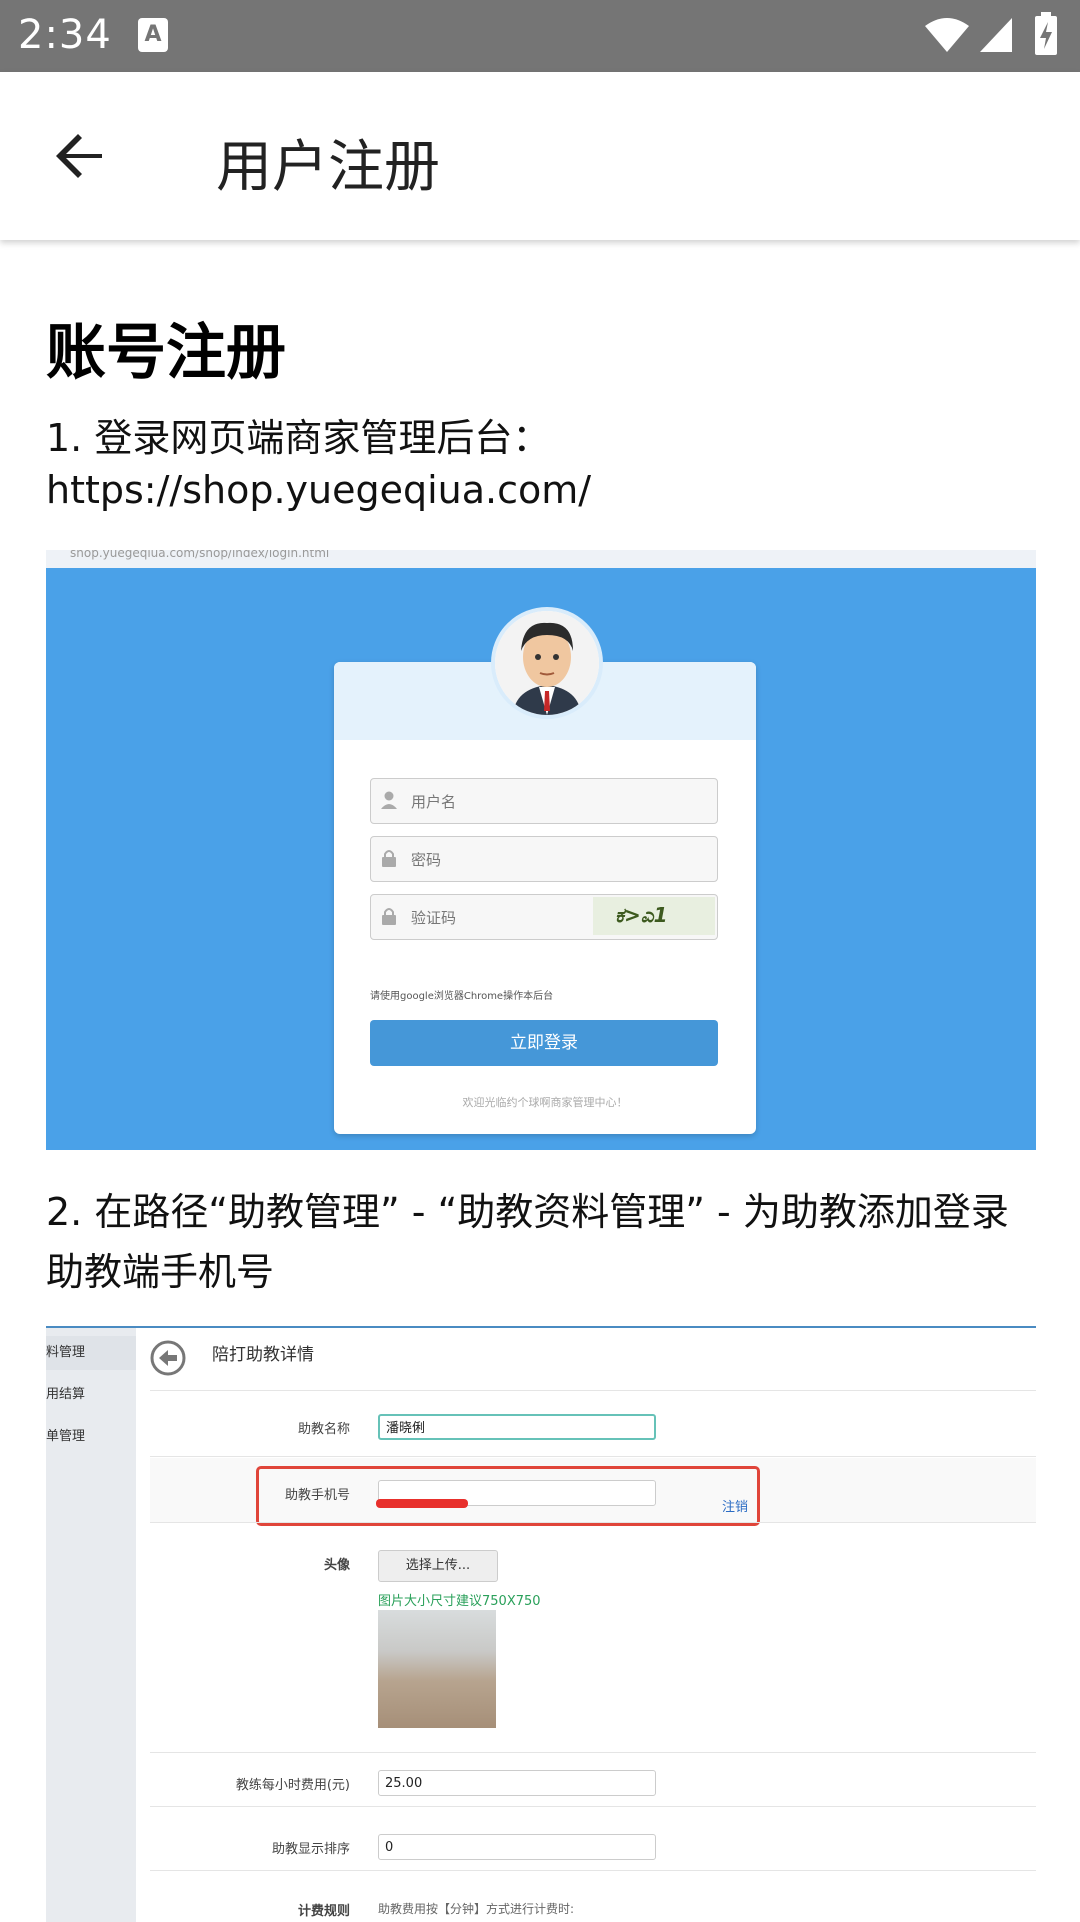  What do you see at coordinates (540, 156) in the screenshot?
I see `app-bar: 用户注册` at bounding box center [540, 156].